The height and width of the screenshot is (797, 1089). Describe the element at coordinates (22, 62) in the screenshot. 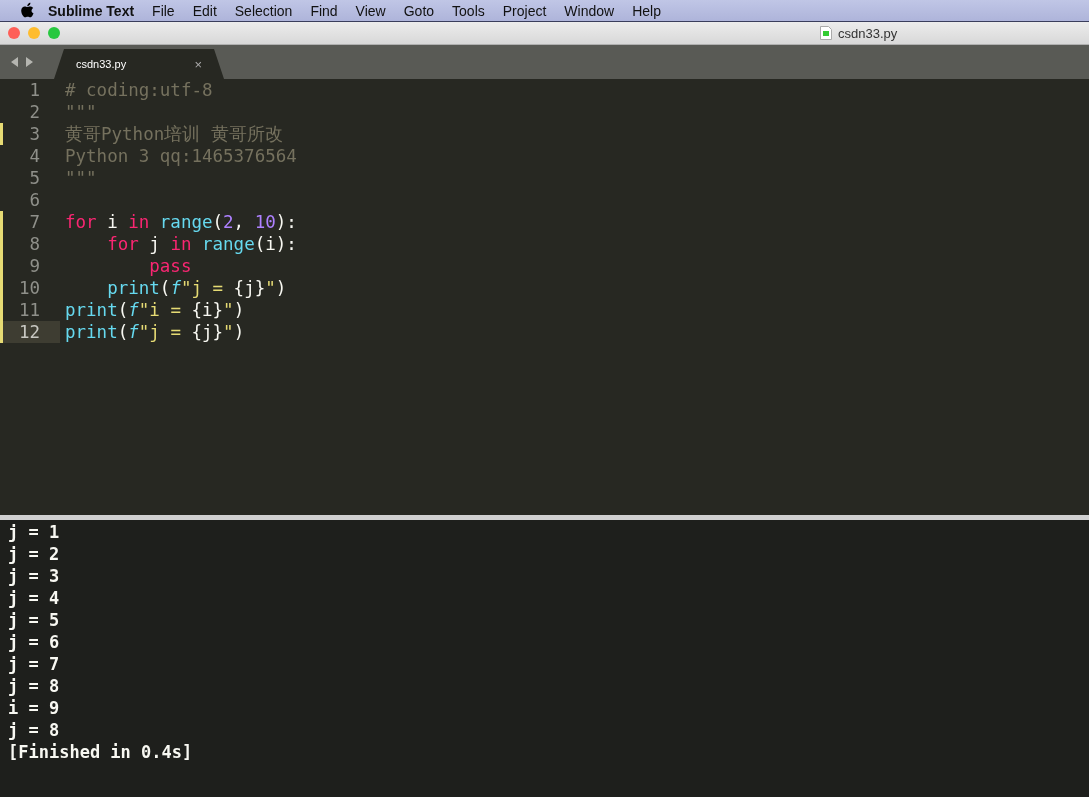

I see `navigation-arrows-icon` at that location.